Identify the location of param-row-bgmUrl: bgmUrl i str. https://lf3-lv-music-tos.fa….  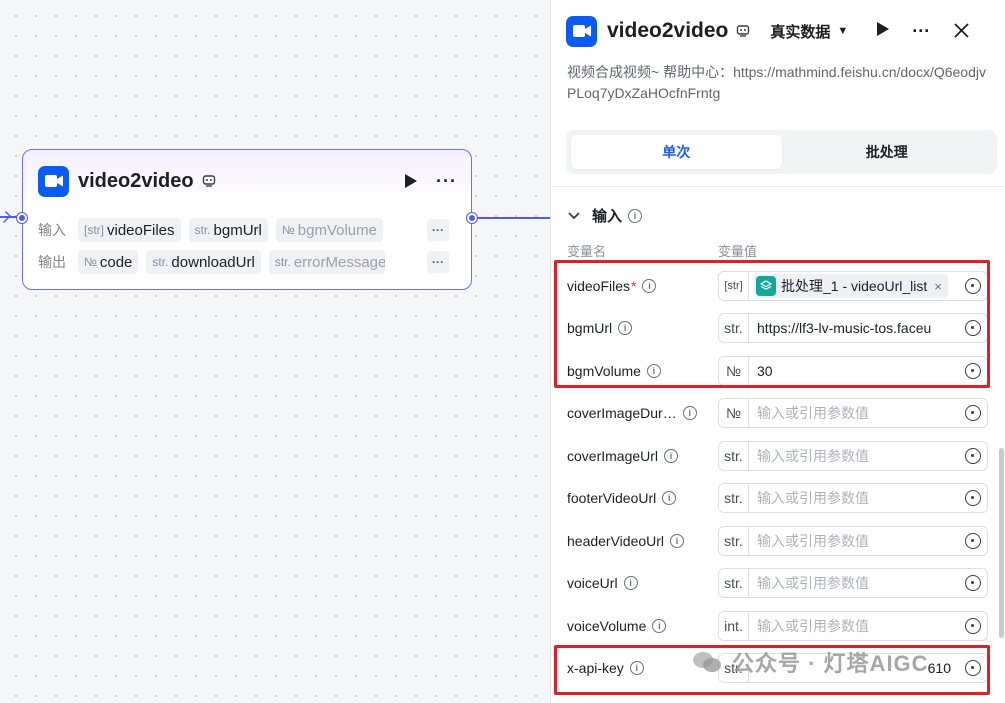
(777, 328).